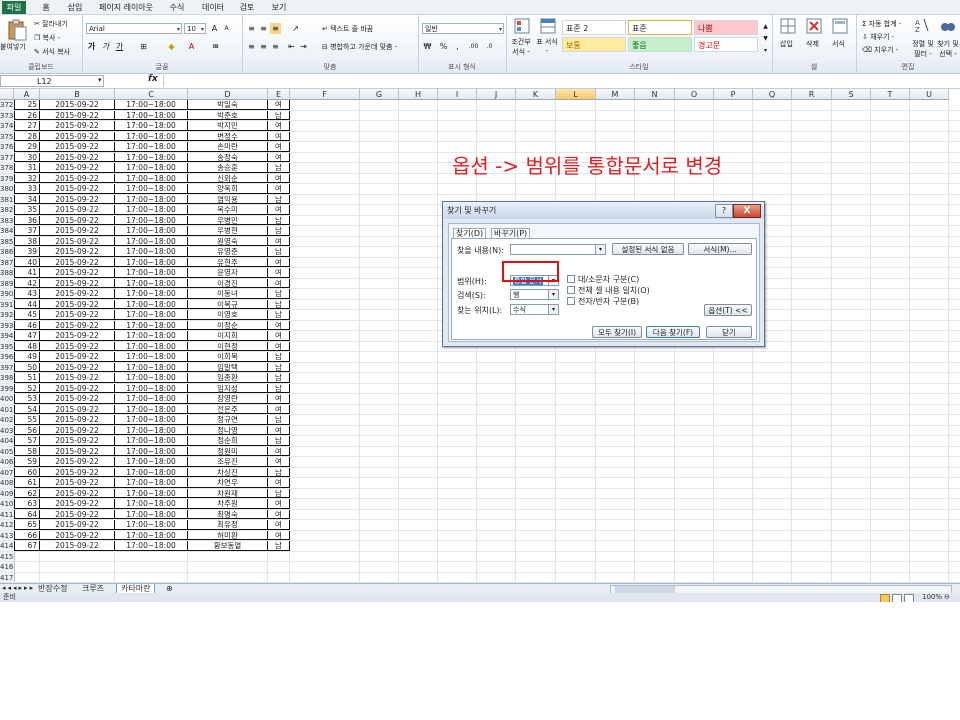 This screenshot has width=960, height=720. Describe the element at coordinates (7, 94) in the screenshot. I see `select-all-corner` at that location.